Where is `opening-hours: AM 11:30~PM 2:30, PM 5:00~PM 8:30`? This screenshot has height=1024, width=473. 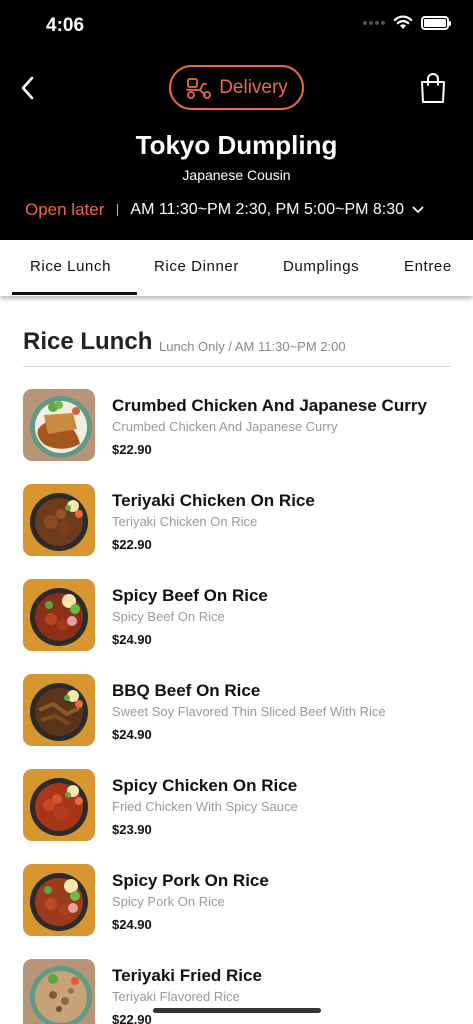 opening-hours: AM 11:30~PM 2:30, PM 5:00~PM 8:30 is located at coordinates (267, 209).